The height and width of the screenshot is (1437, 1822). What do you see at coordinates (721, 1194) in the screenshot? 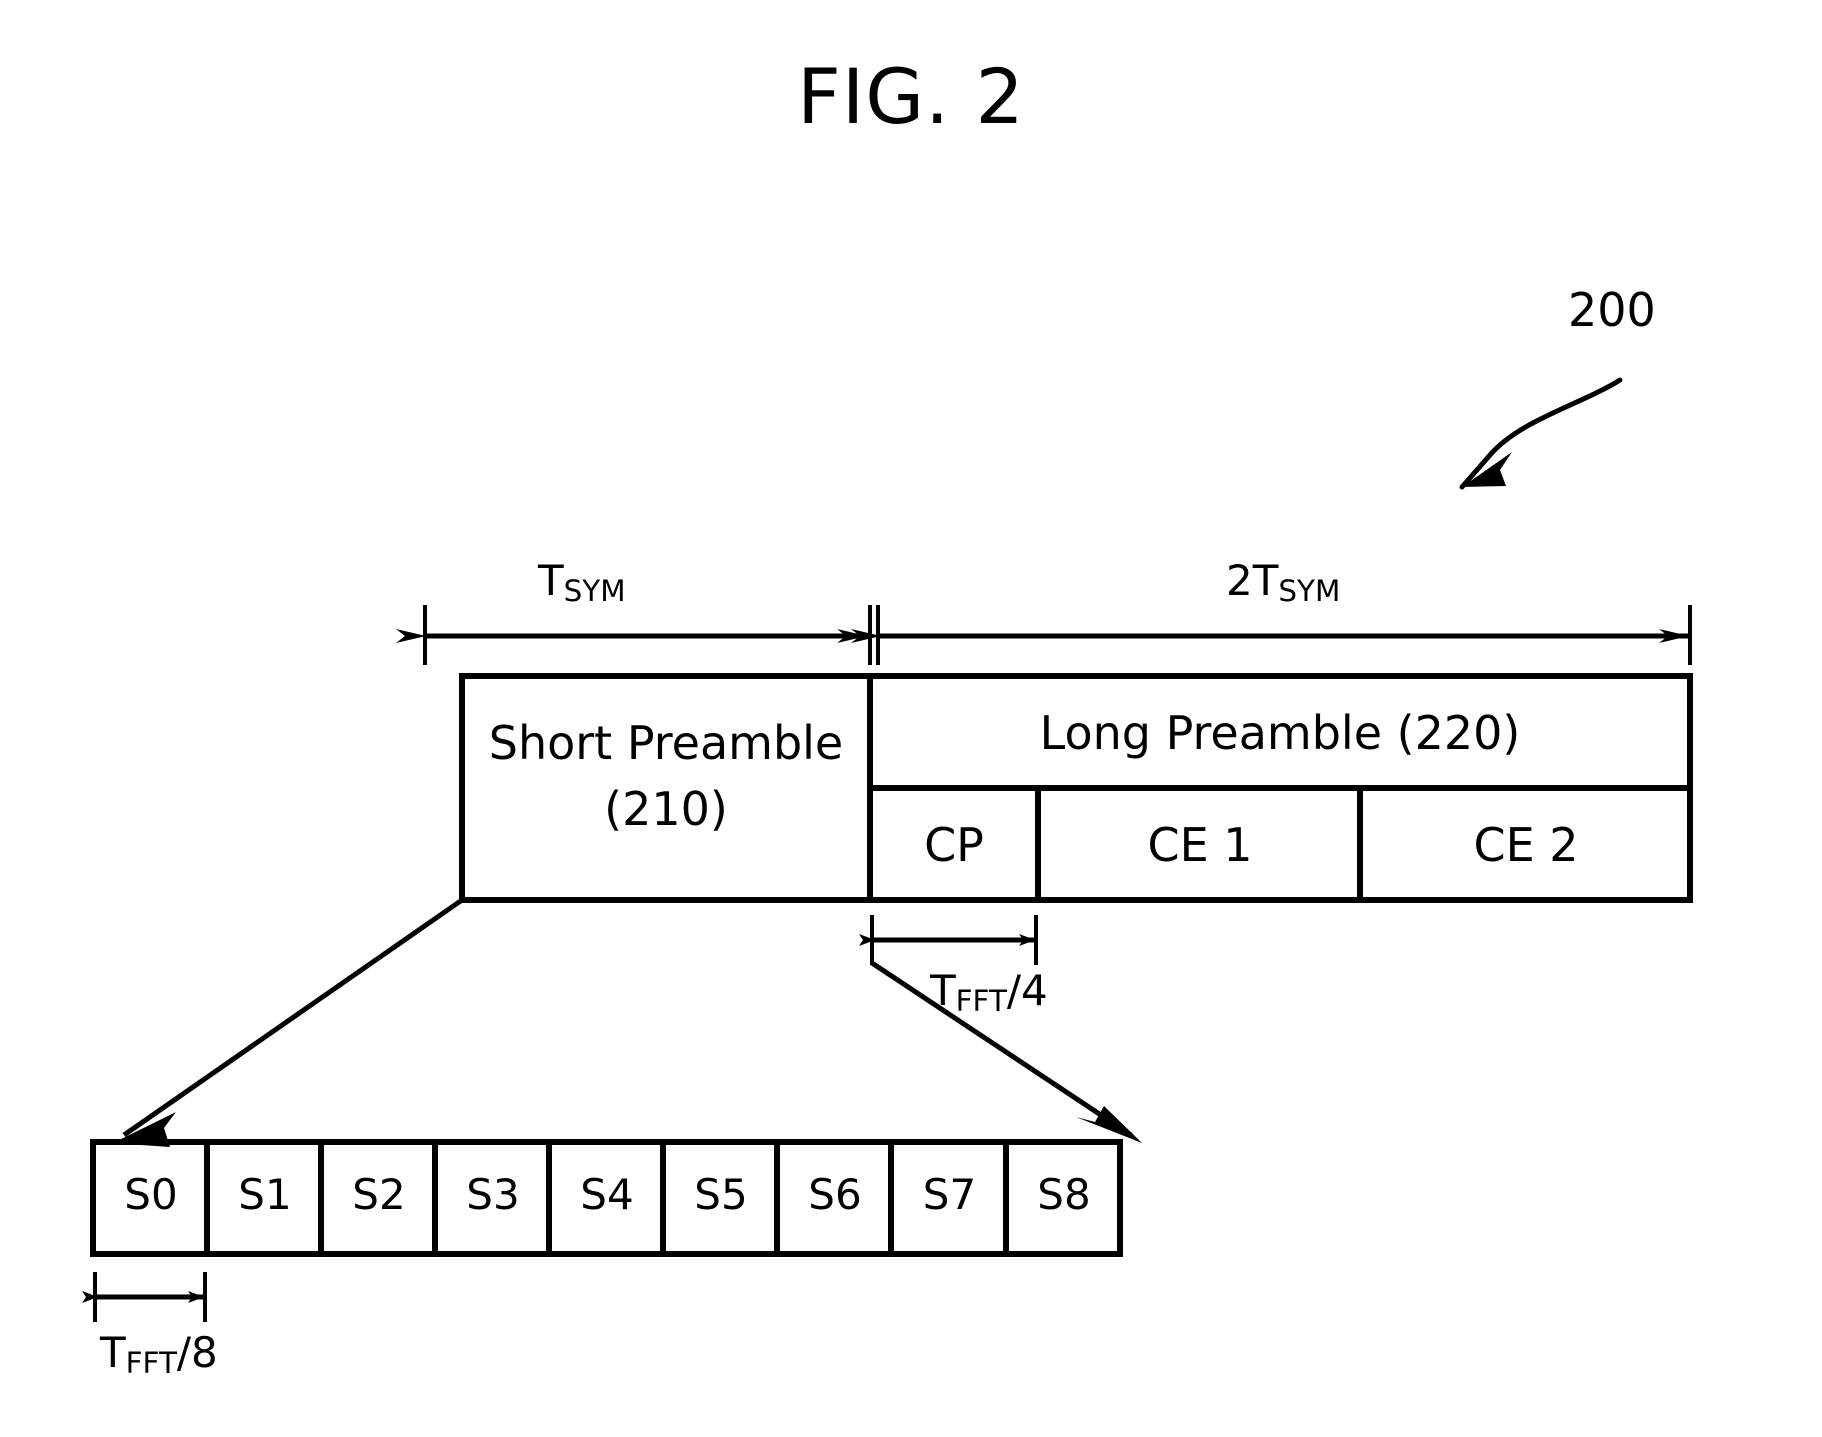
I see `cell-s5: S5` at bounding box center [721, 1194].